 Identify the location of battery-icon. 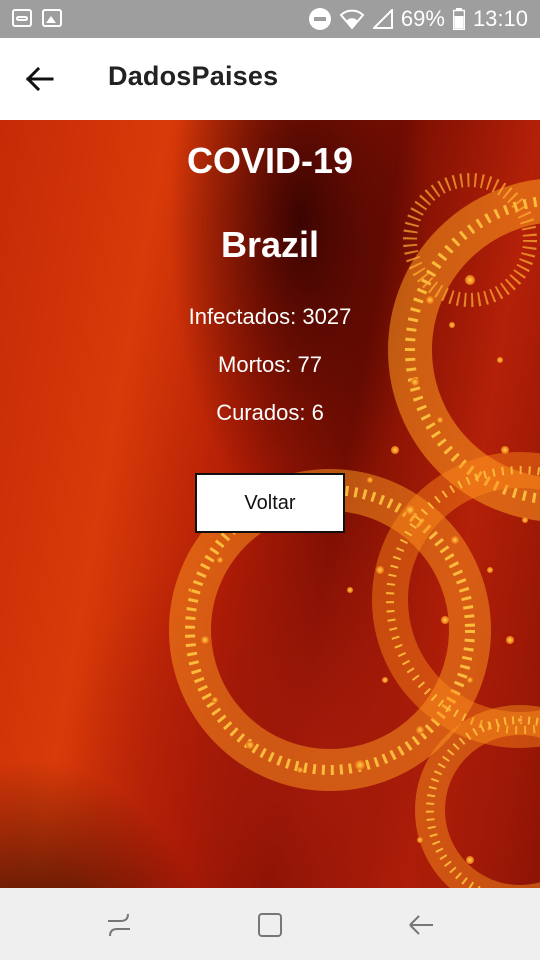
(458, 19).